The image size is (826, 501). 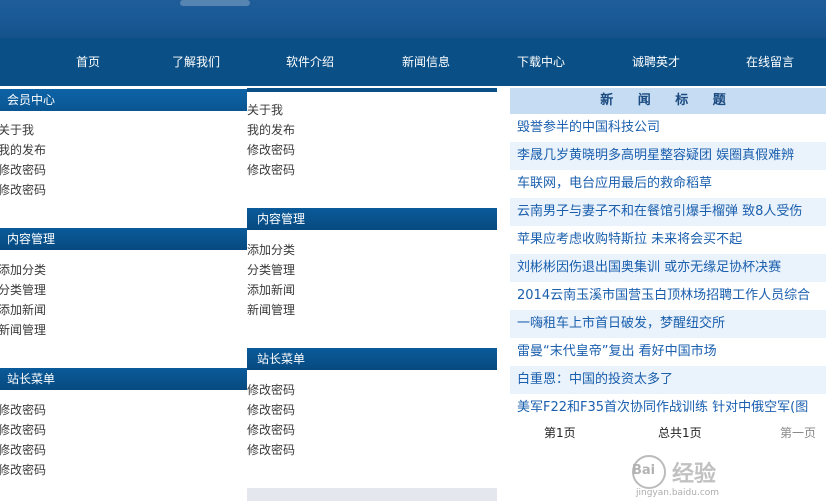 I want to click on news-item: 雷曼“末代皇帝”复出 看好中国市场, so click(x=668, y=352).